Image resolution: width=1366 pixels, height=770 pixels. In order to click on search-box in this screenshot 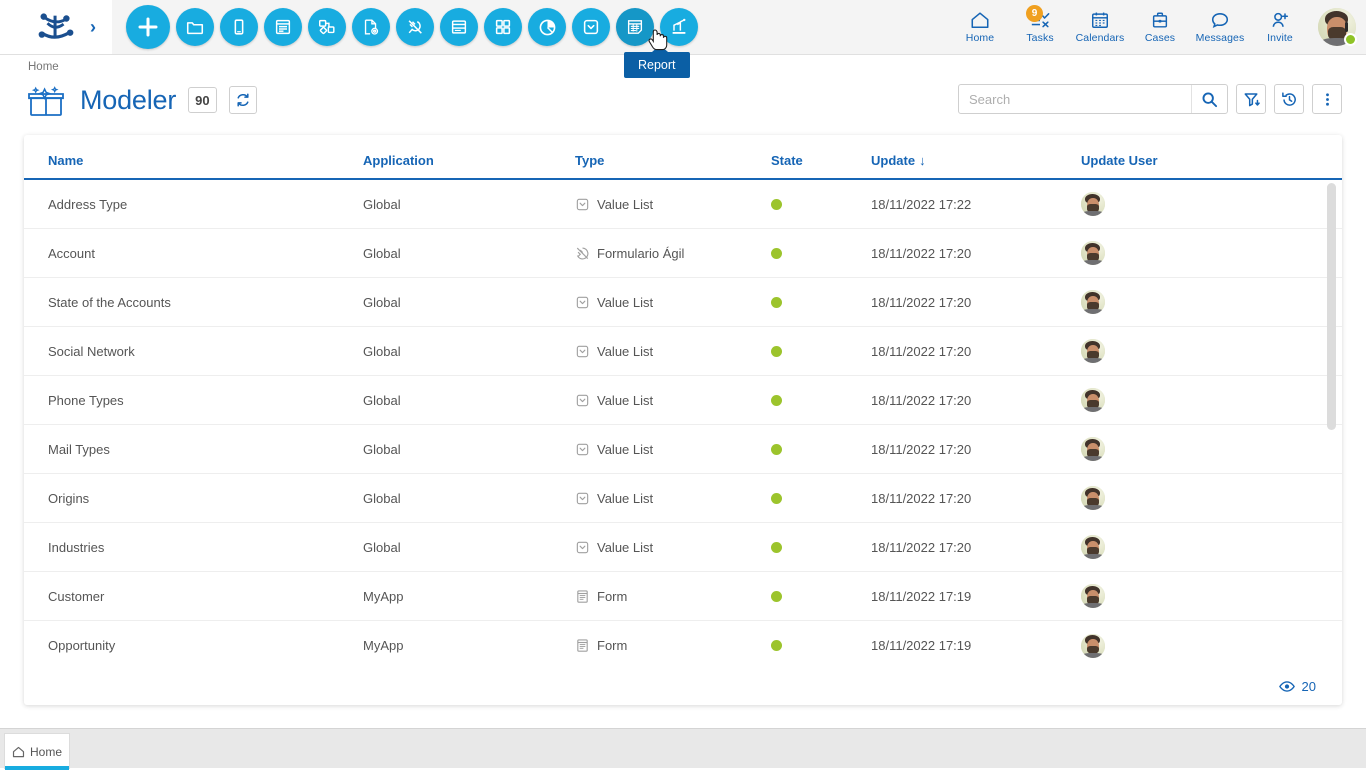, I will do `click(1093, 99)`.